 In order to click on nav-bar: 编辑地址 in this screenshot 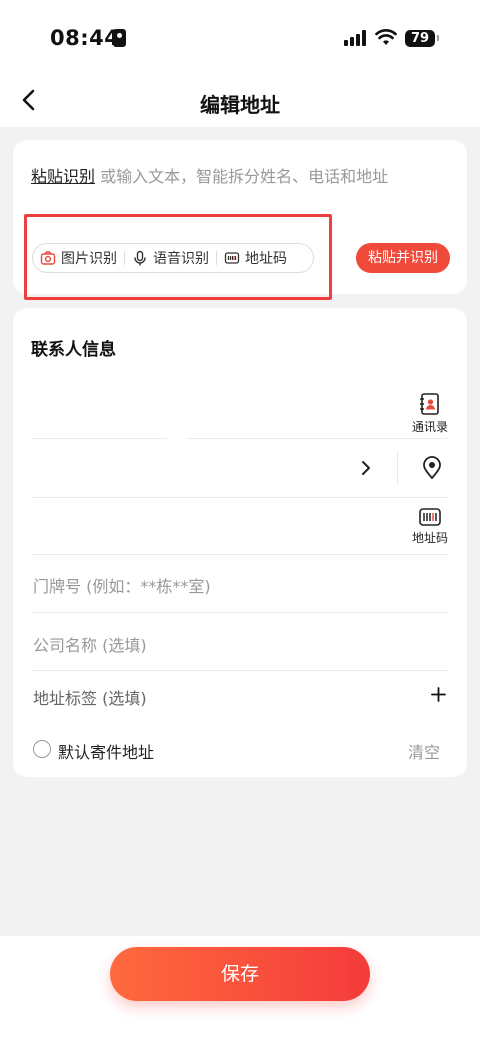, I will do `click(240, 101)`.